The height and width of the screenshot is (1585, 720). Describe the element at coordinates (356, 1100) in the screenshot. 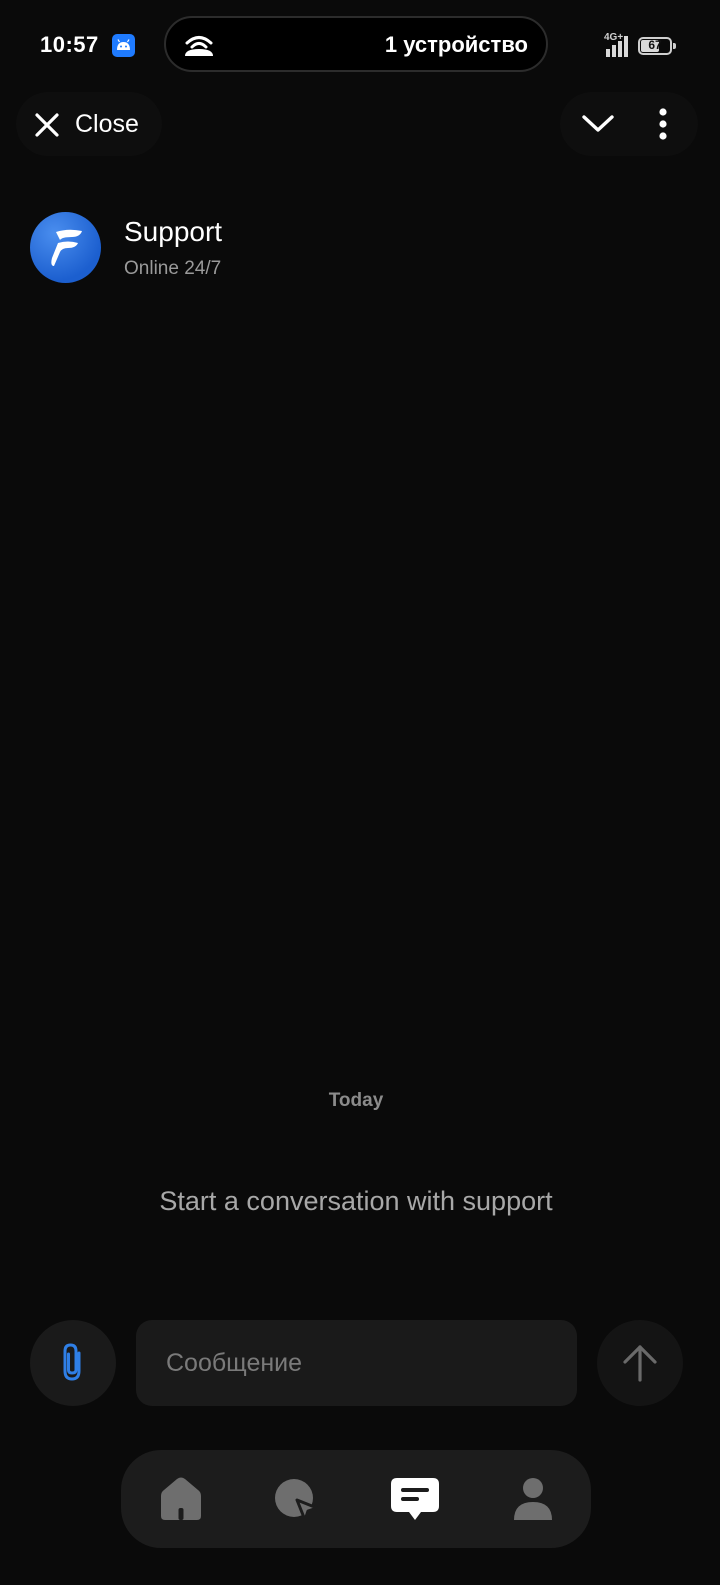

I see `date-separator: Today` at that location.